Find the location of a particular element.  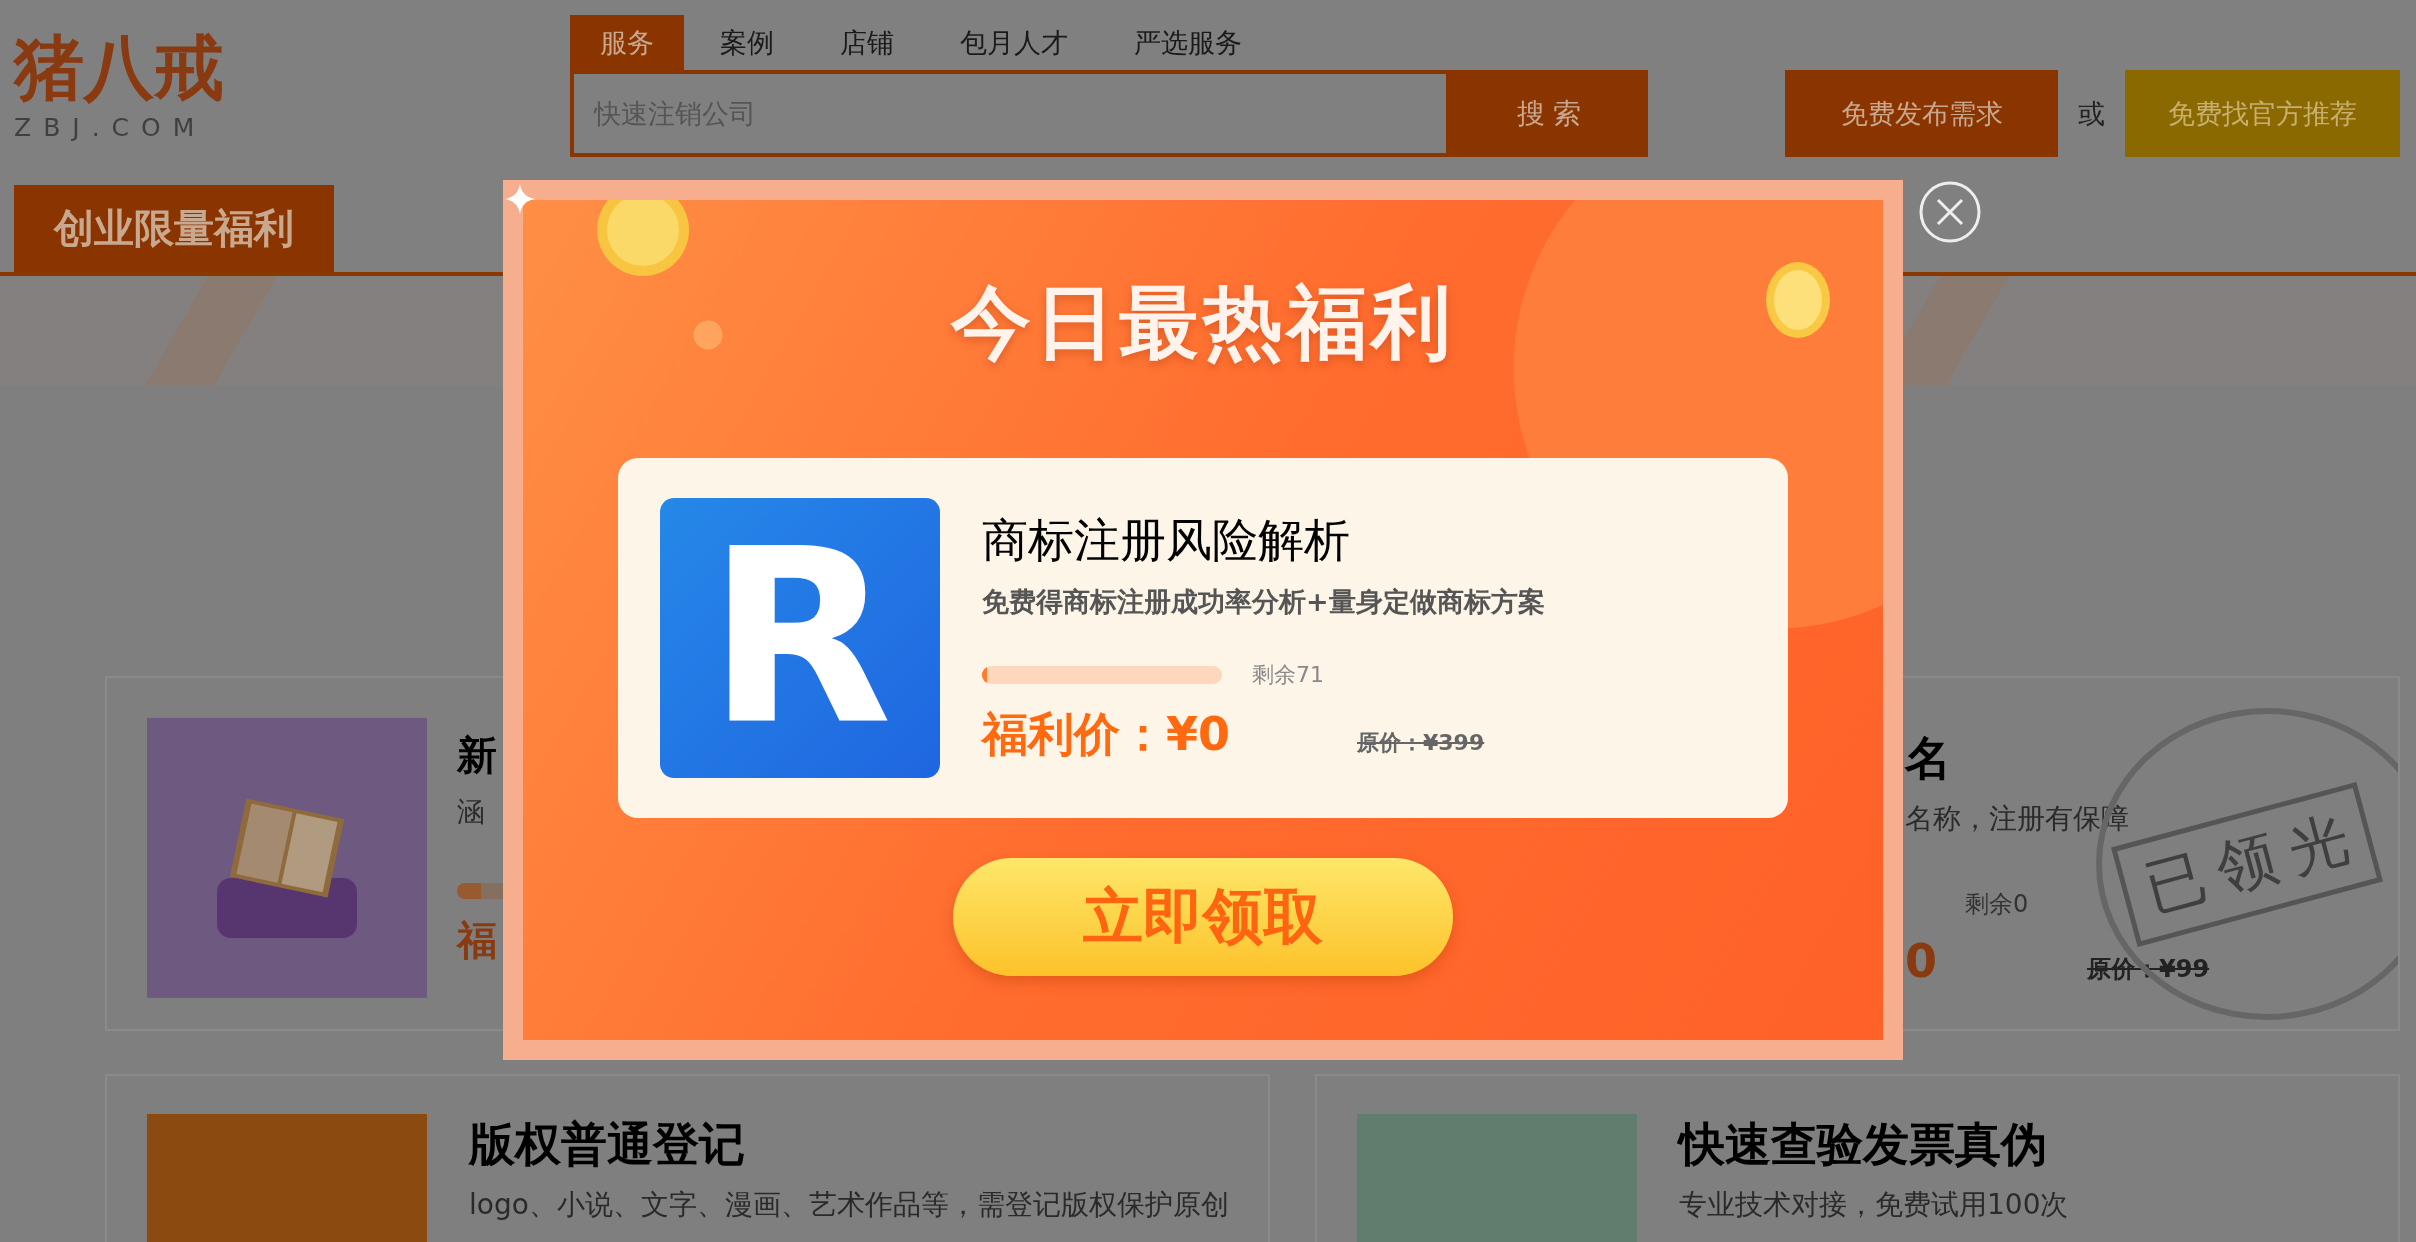

card-title: 版权普通登记 is located at coordinates (607, 1144).